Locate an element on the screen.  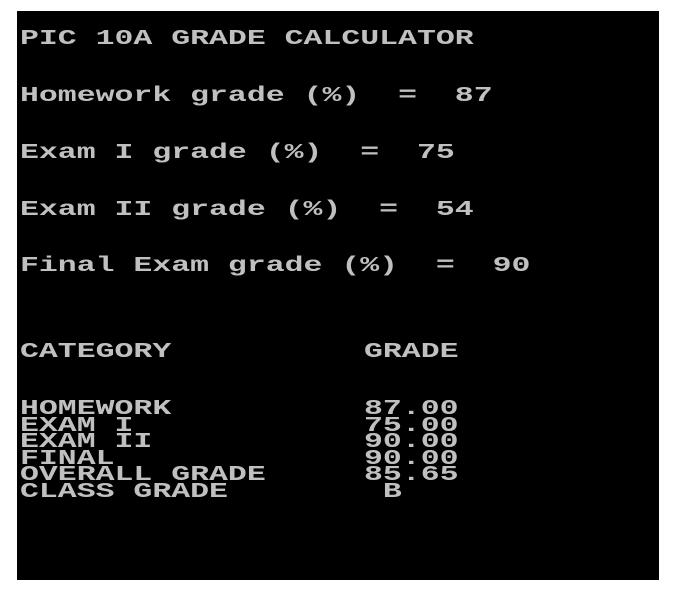
input-label: Homework grade (%) is located at coordinates (190, 96).